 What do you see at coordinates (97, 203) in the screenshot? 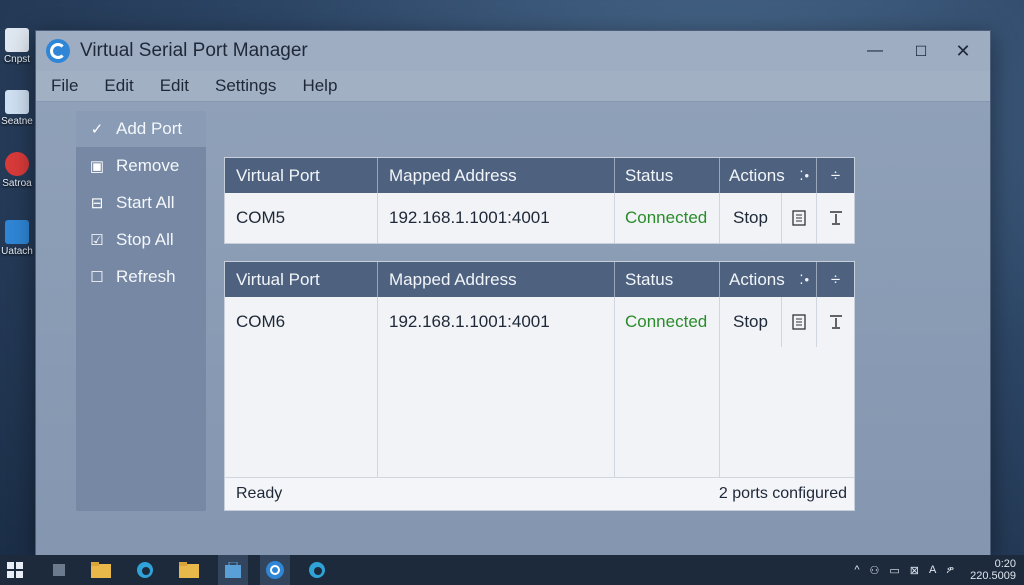
I see `start-all-icon: ⊟` at bounding box center [97, 203].